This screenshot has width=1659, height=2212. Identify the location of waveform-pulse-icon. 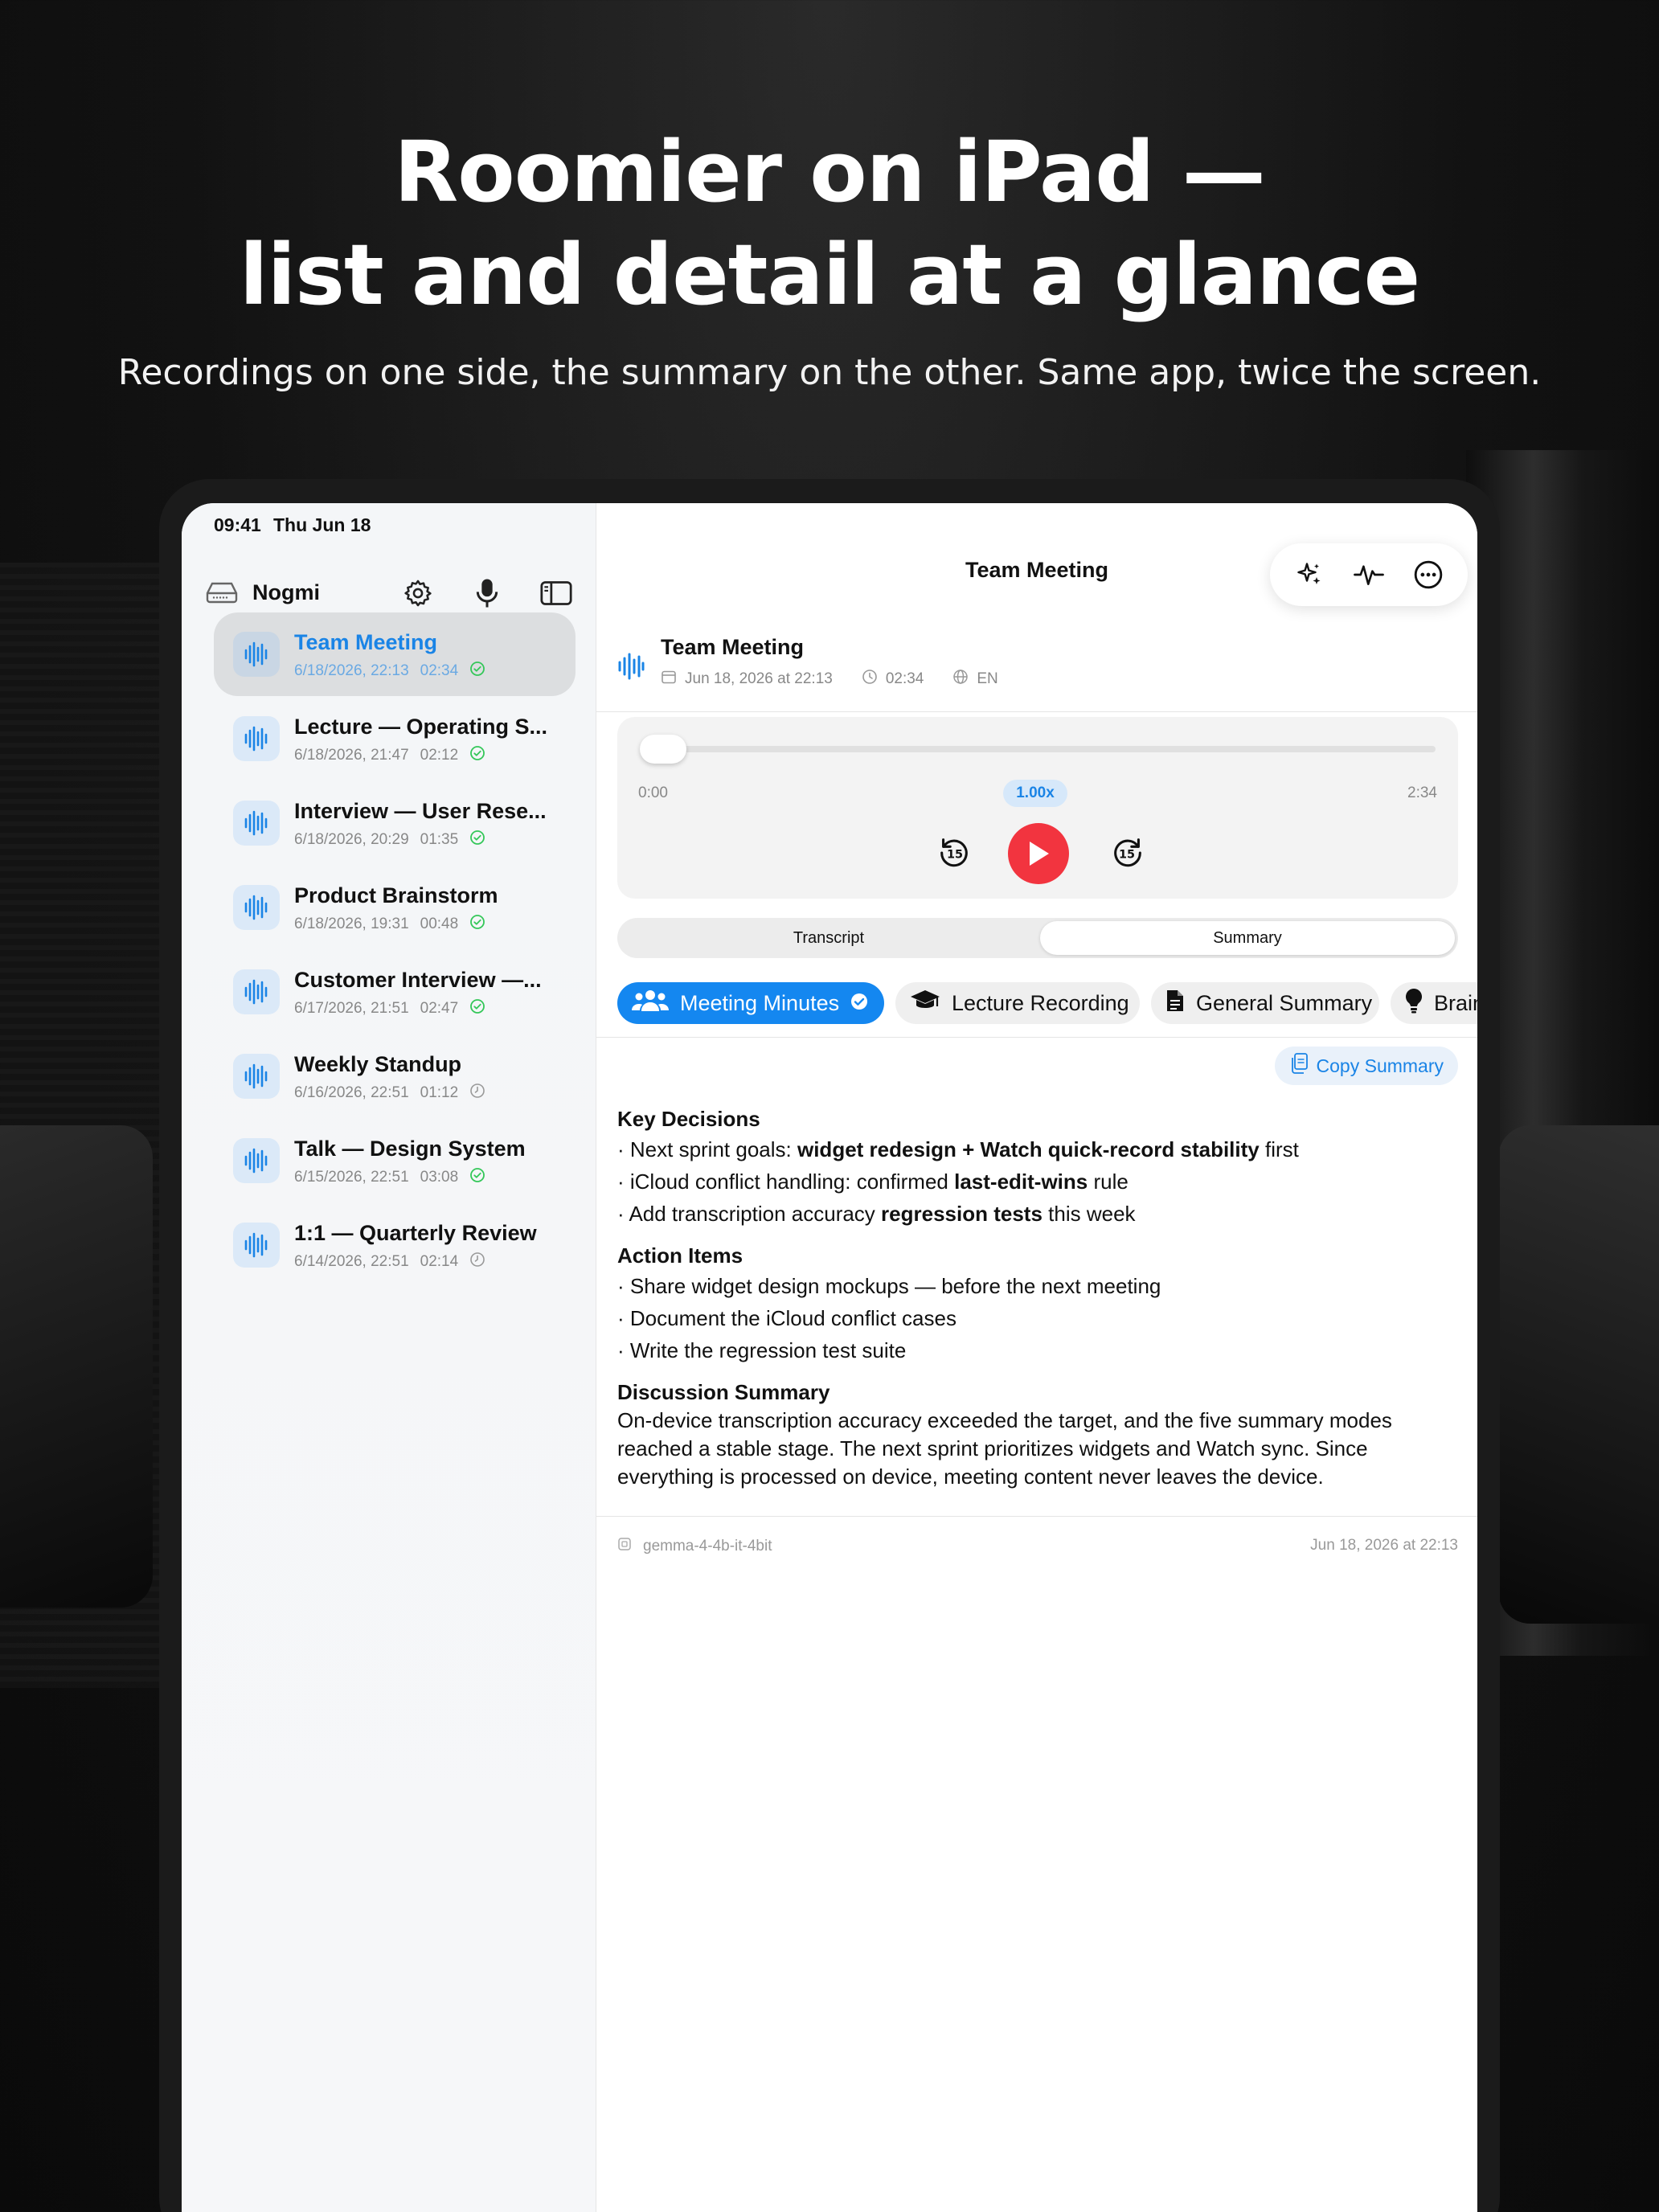
(1369, 575).